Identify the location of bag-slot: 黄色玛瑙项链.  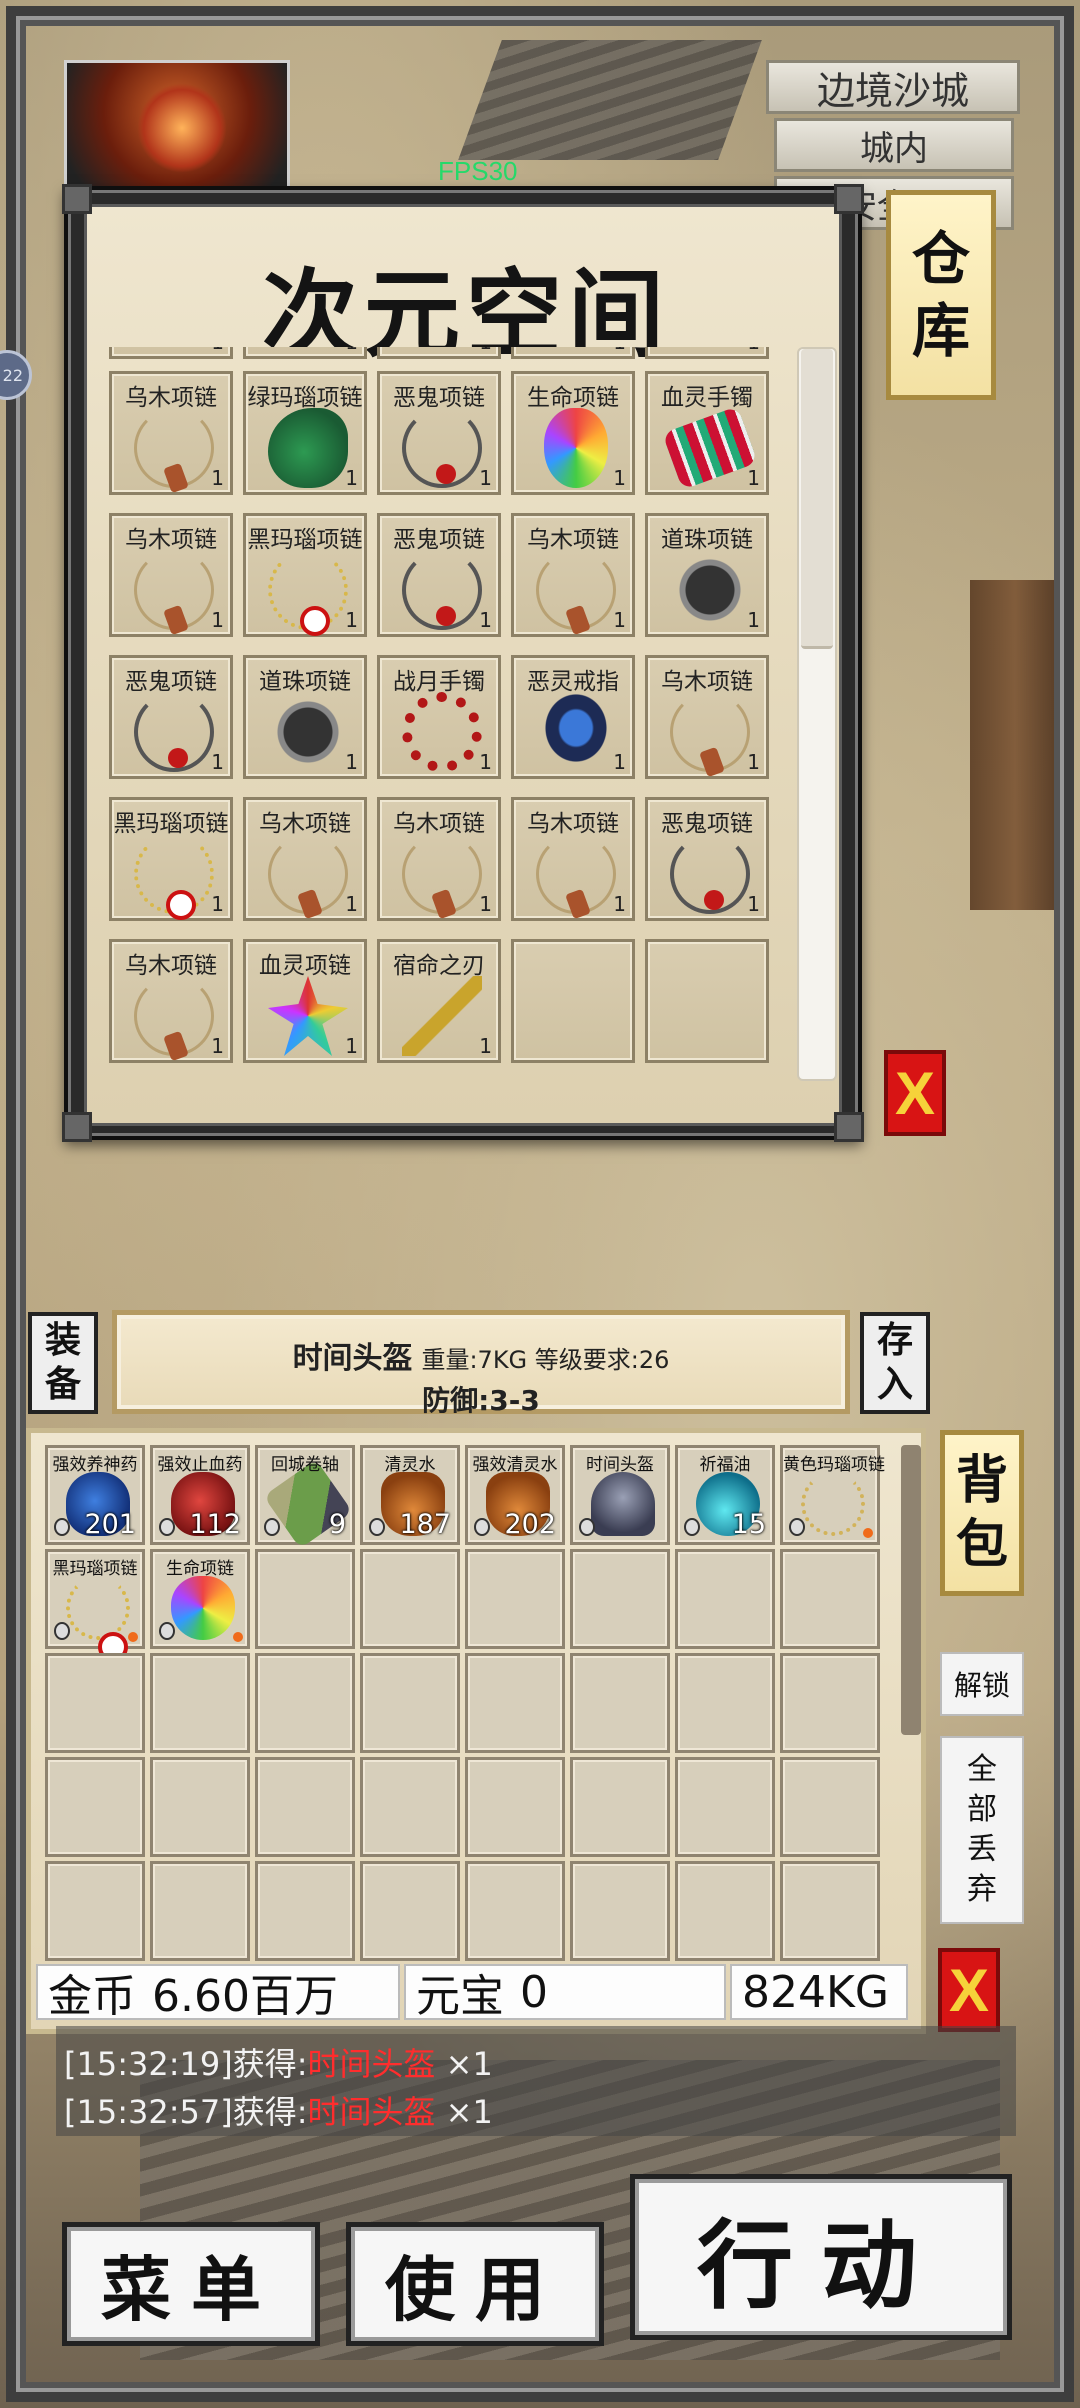
(832, 1495).